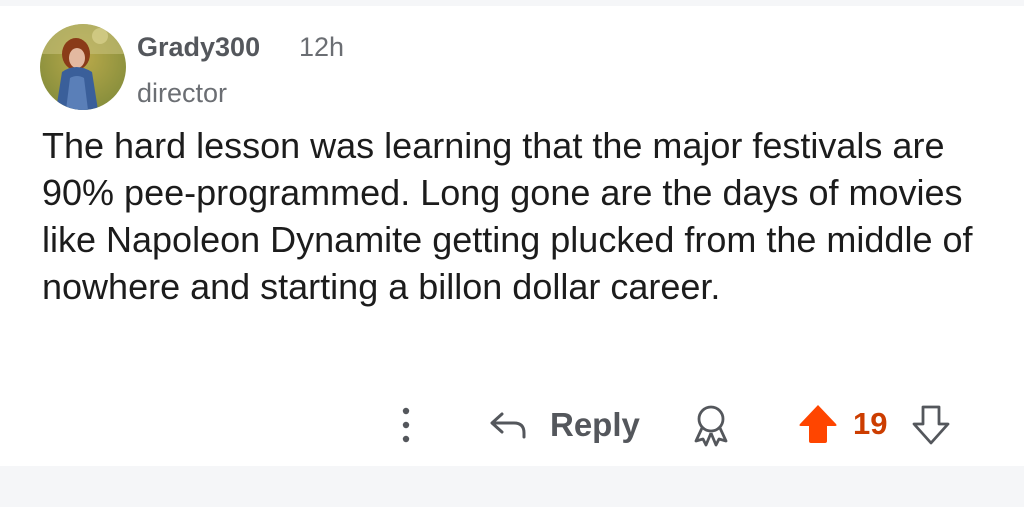 The width and height of the screenshot is (1024, 507). Describe the element at coordinates (595, 424) in the screenshot. I see `reply-label: Reply` at that location.